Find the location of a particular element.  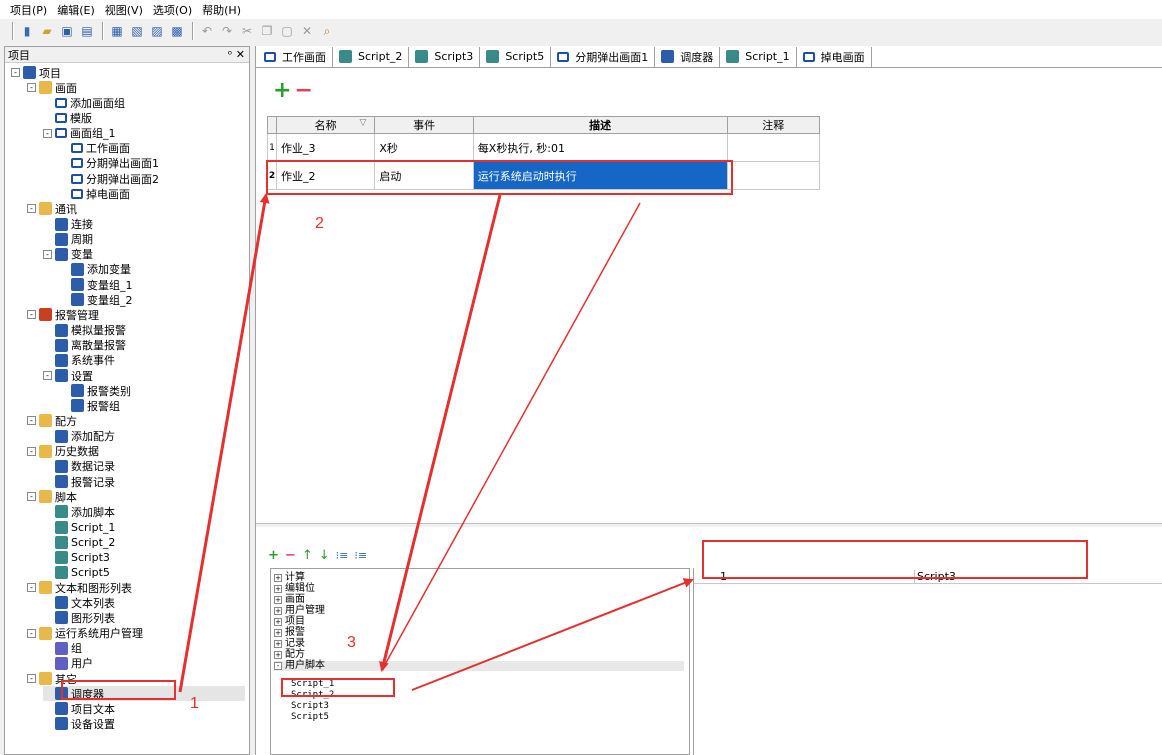

tree-item: 项目文本 is located at coordinates (79, 708).